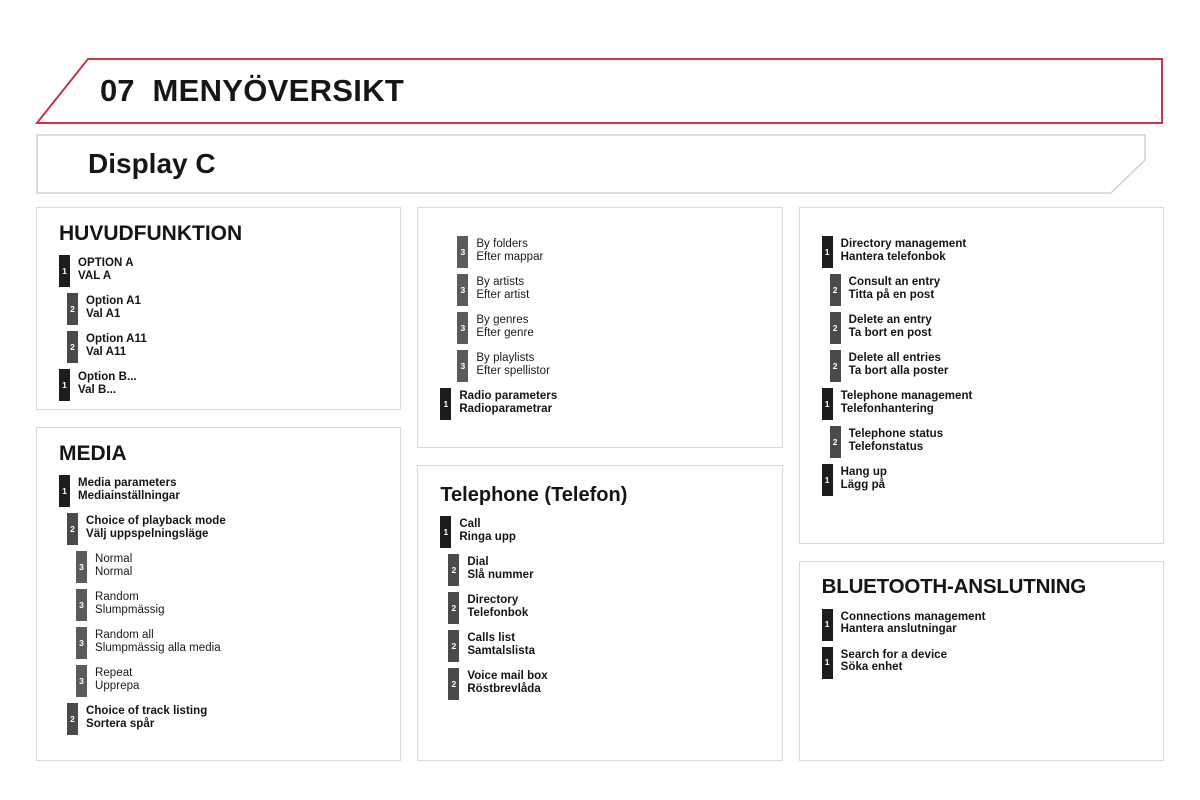 Image resolution: width=1200 pixels, height=800 pixels. I want to click on menu-entry: 3 By playlists Efter spellistor, so click(612, 366).